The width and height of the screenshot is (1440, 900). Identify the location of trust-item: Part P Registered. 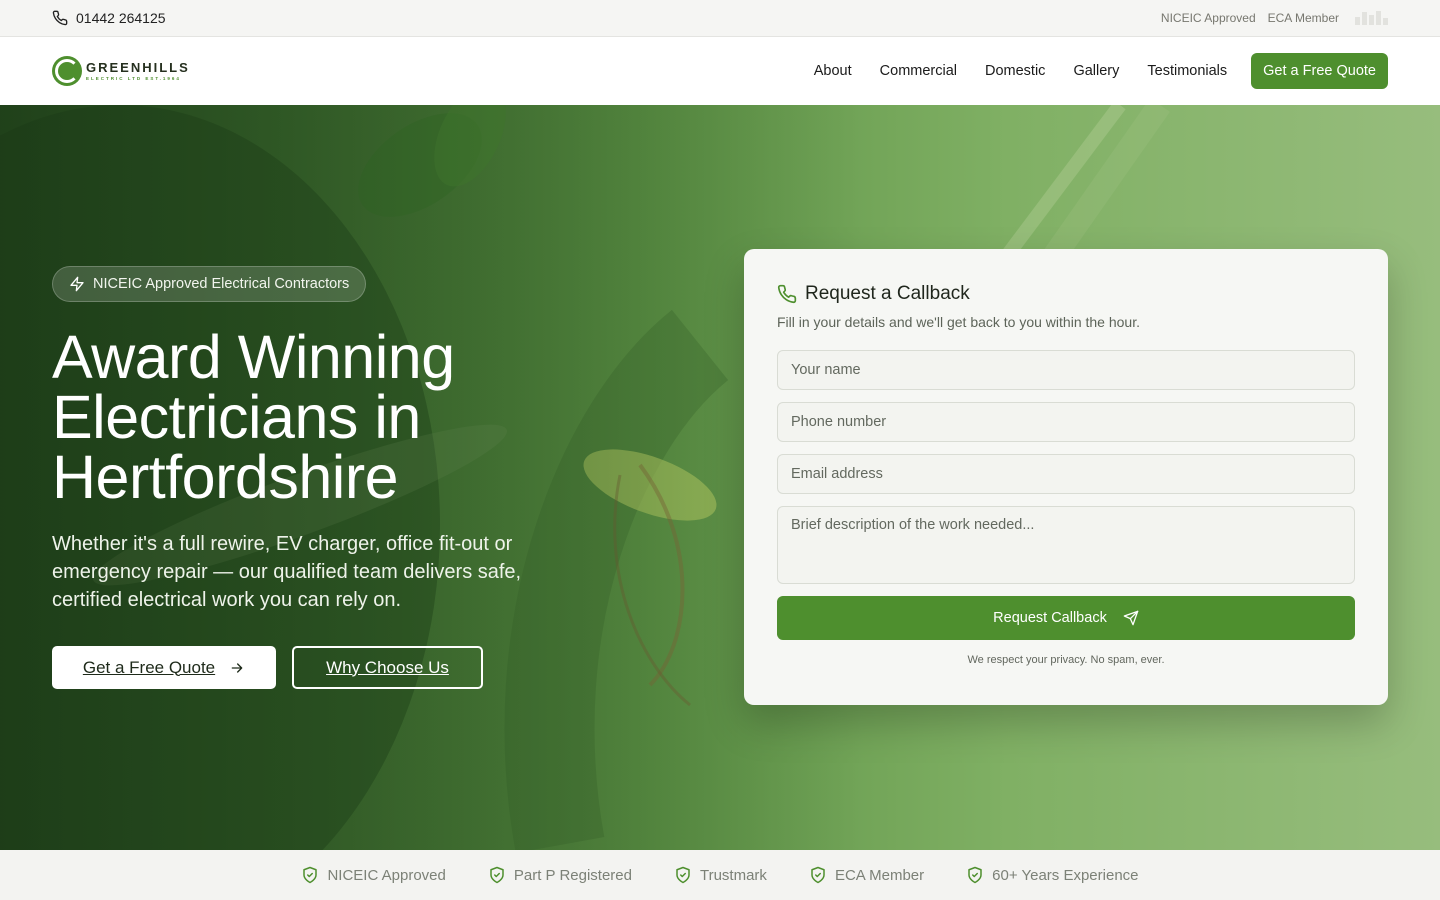
(560, 875).